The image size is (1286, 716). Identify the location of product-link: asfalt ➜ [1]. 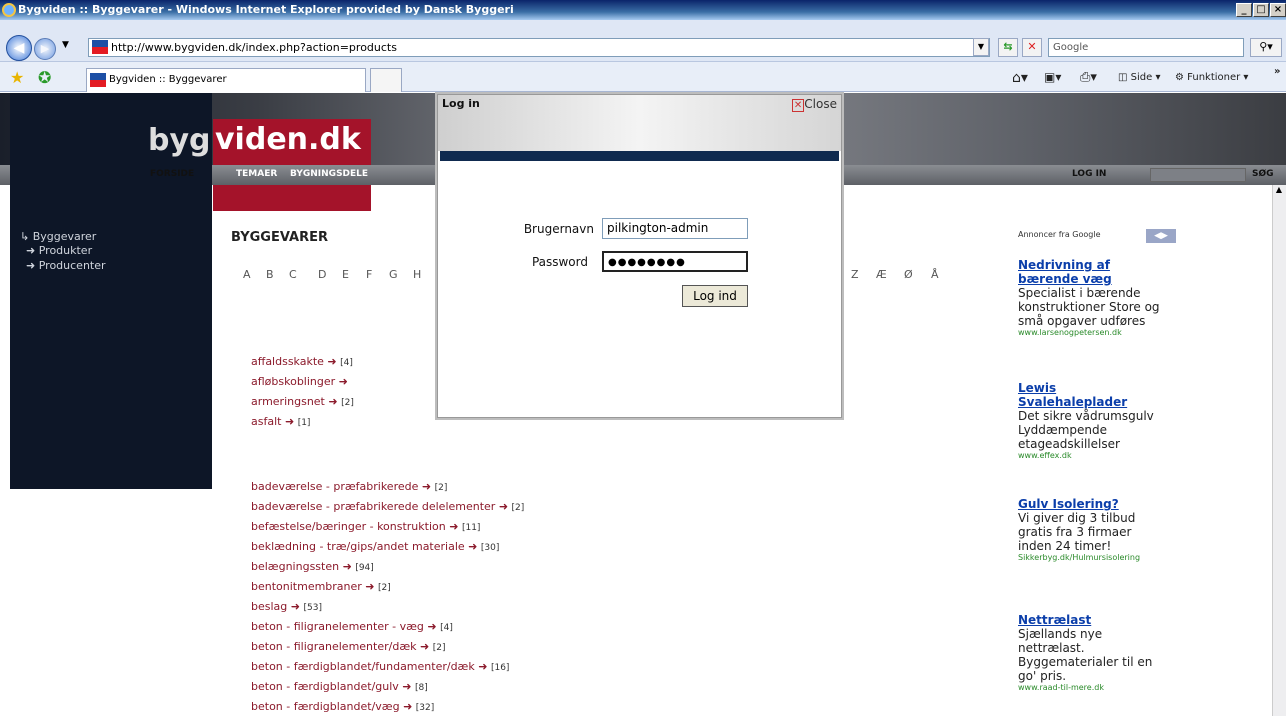
(280, 421).